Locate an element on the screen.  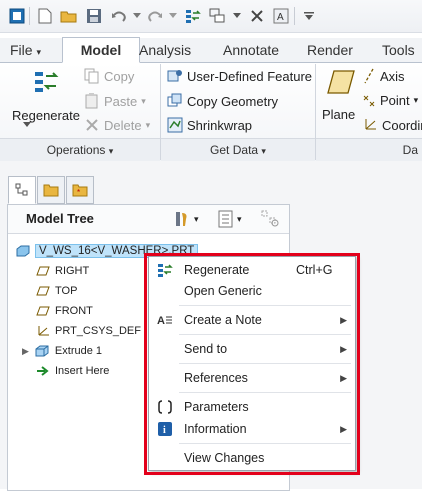
tree-item-extrude-1: ▶ Extrude 1 is located at coordinates (62, 351).